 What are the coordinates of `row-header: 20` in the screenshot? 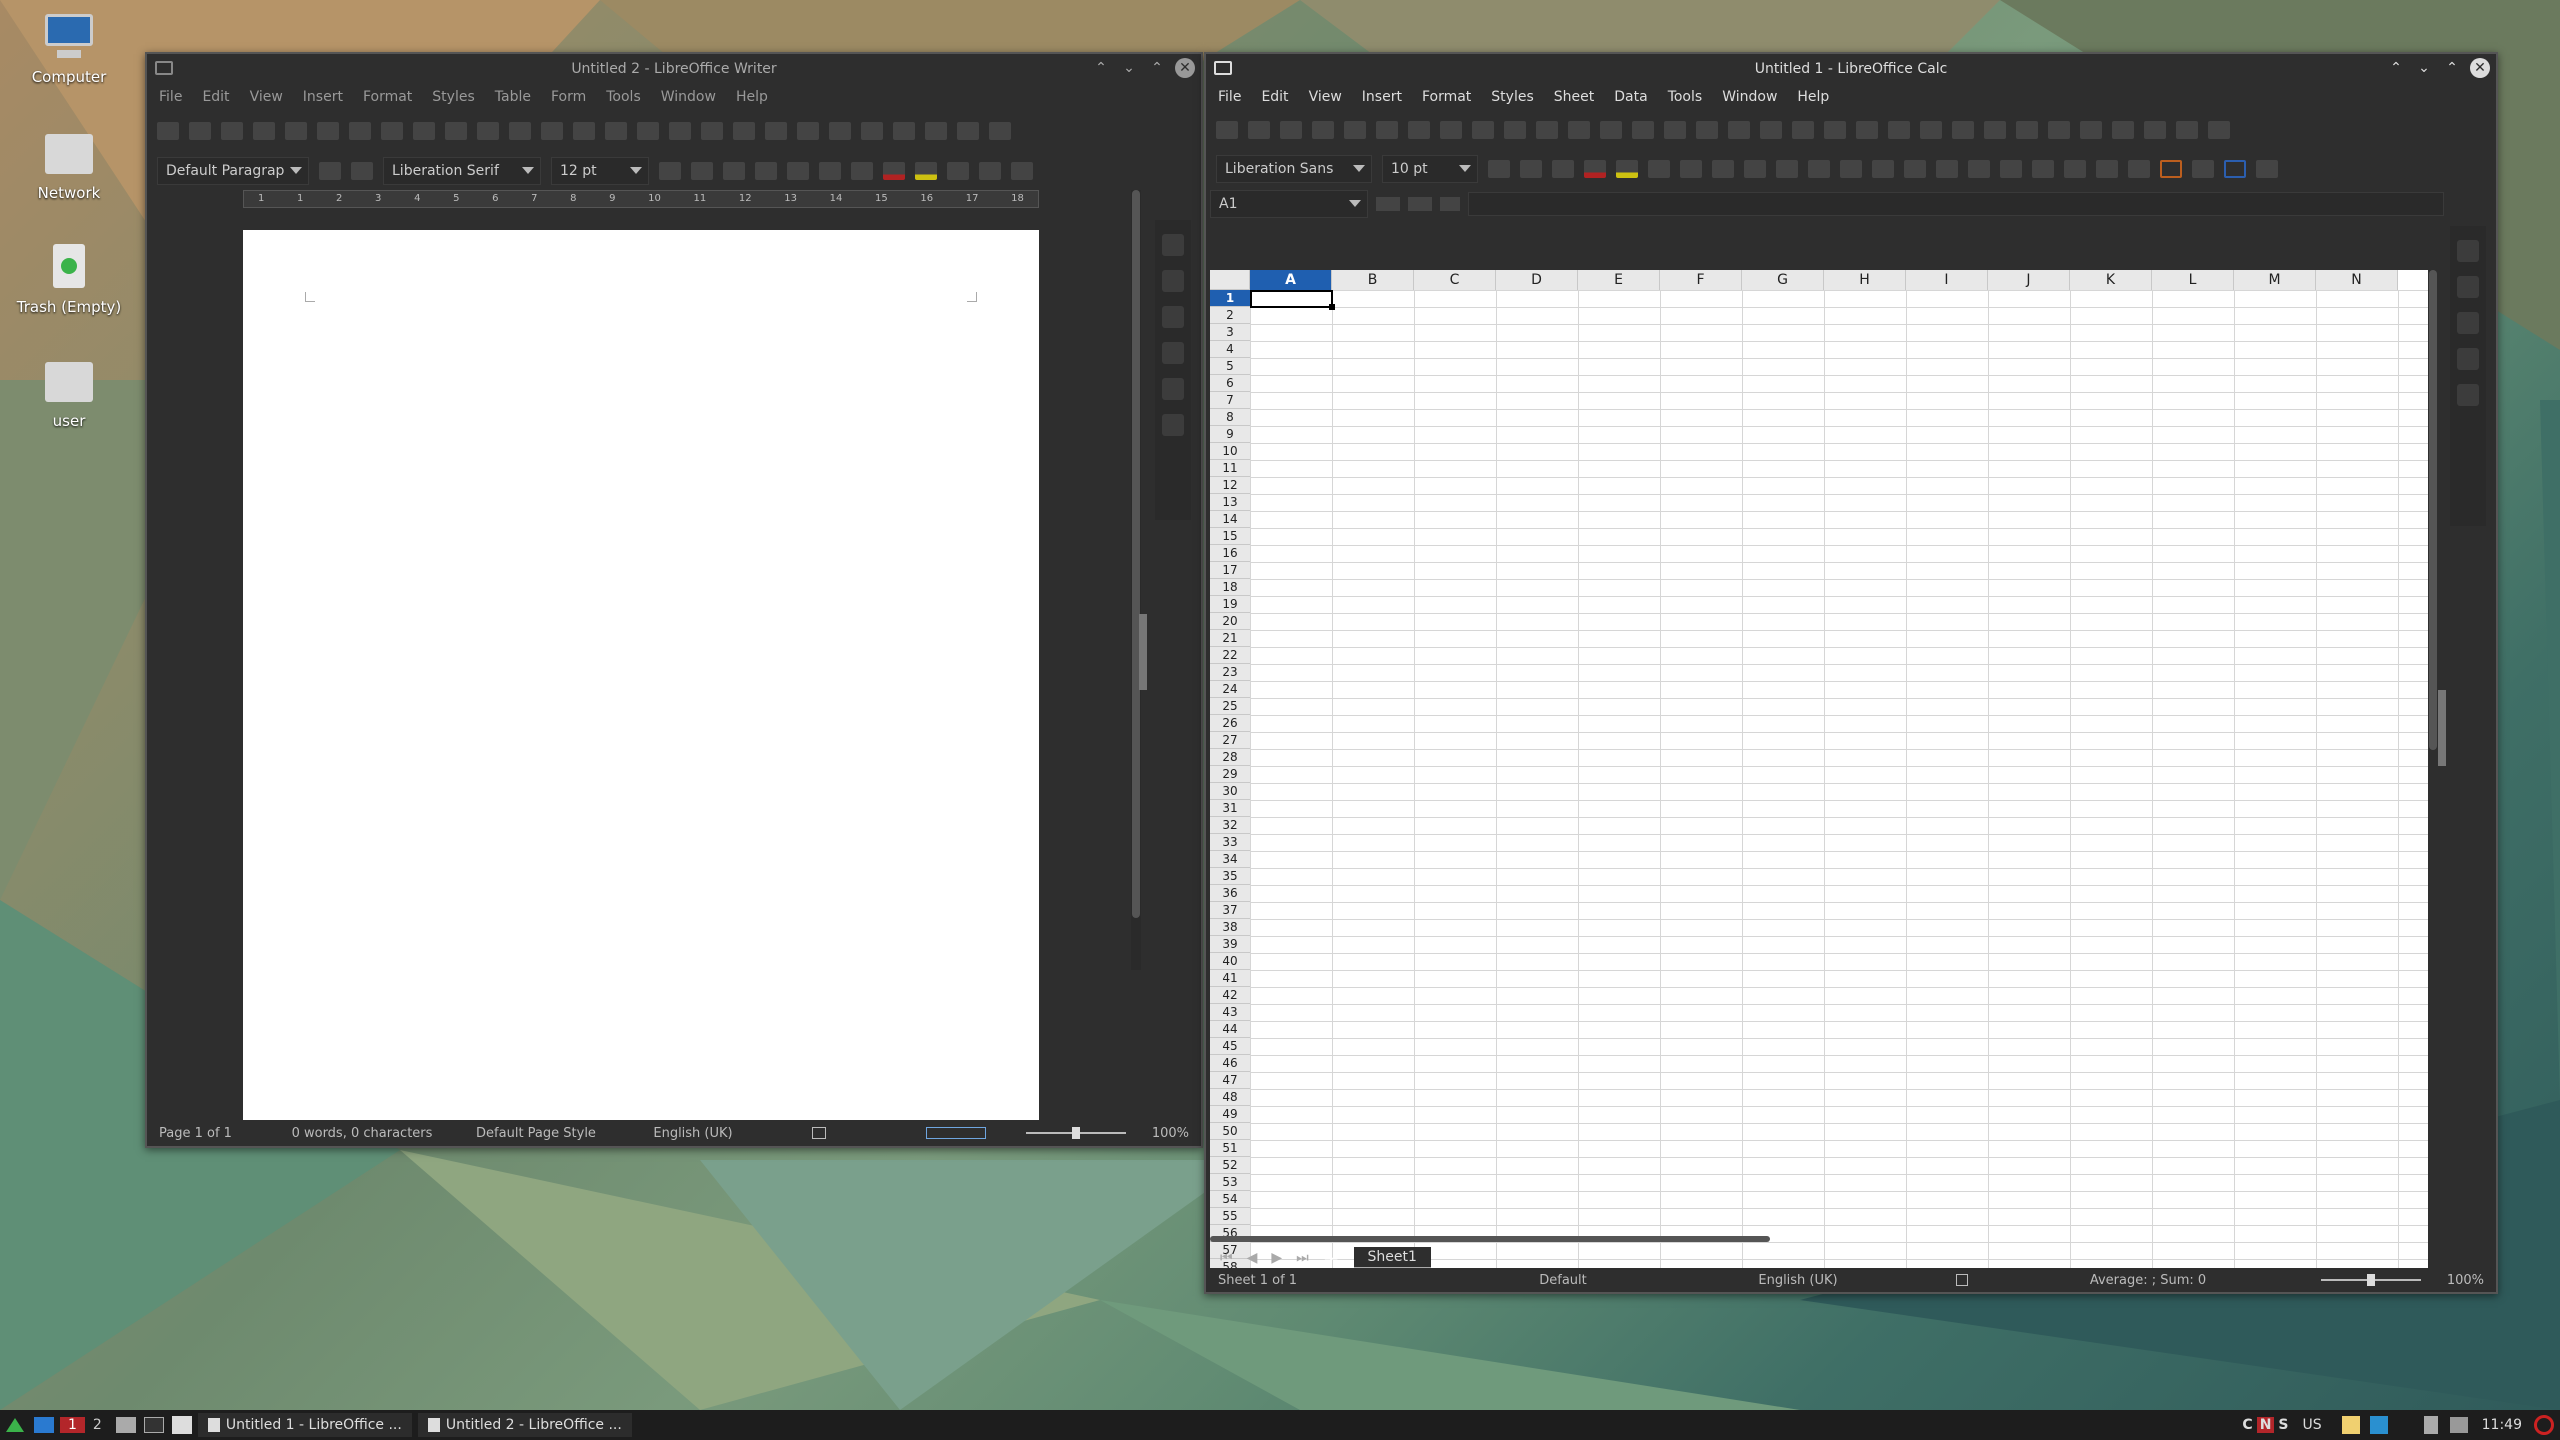 It's located at (1230, 621).